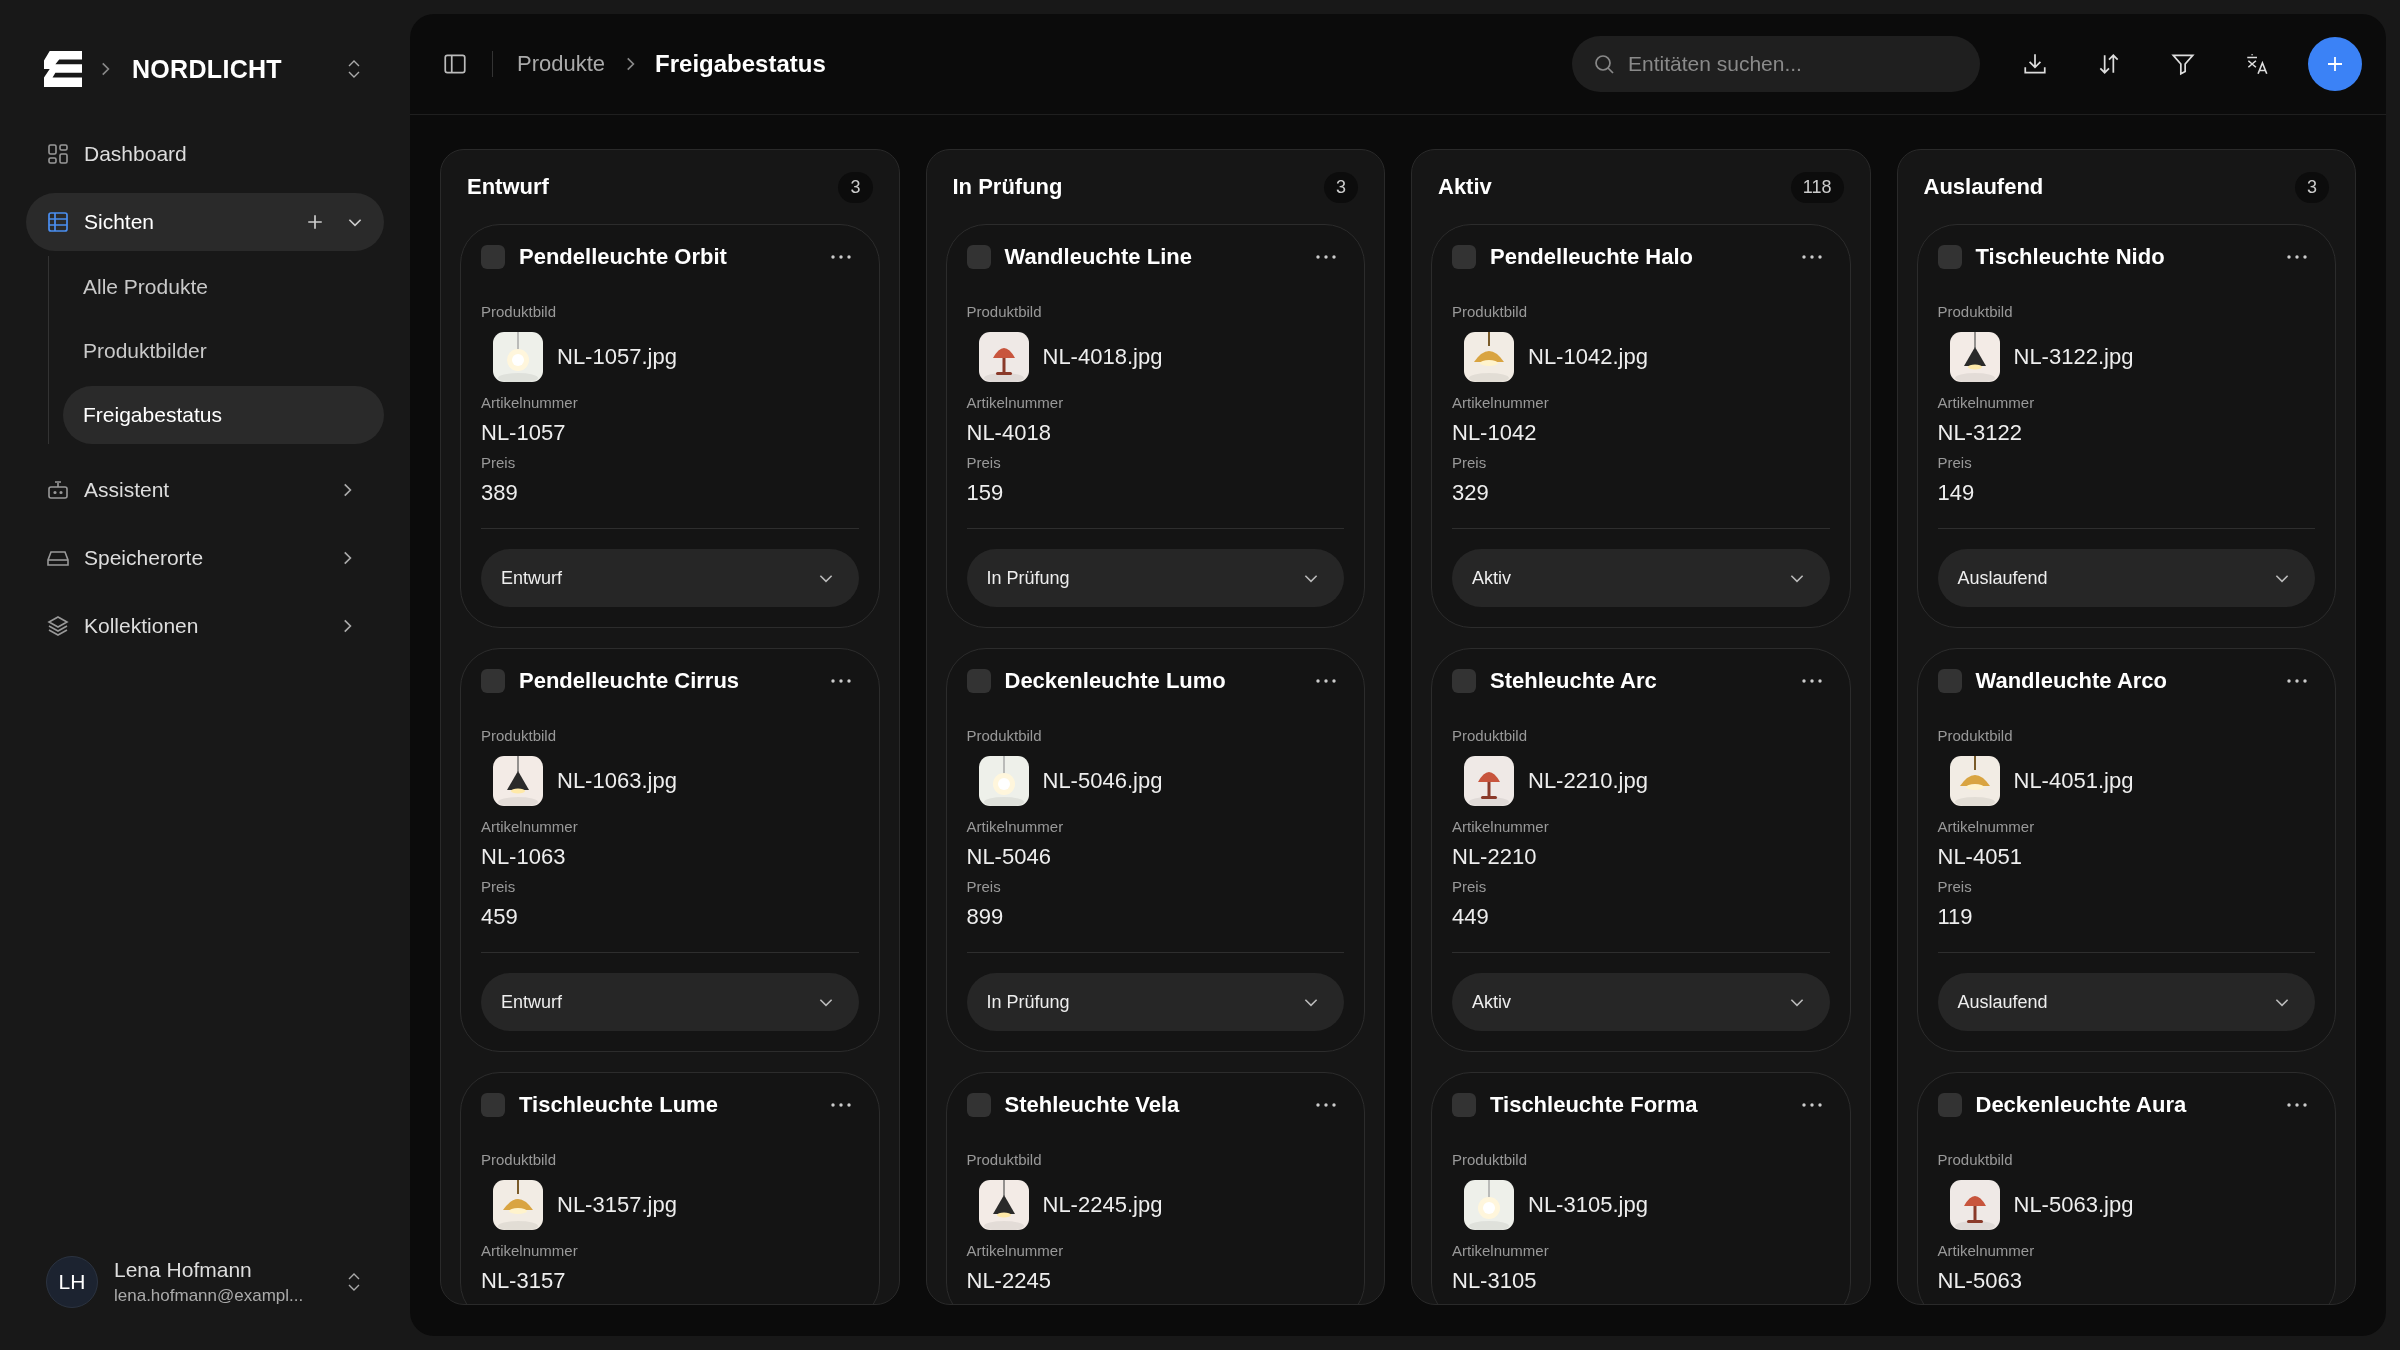 This screenshot has width=2400, height=1350. What do you see at coordinates (1588, 781) in the screenshot?
I see `file-name: NL-2210.jpg` at bounding box center [1588, 781].